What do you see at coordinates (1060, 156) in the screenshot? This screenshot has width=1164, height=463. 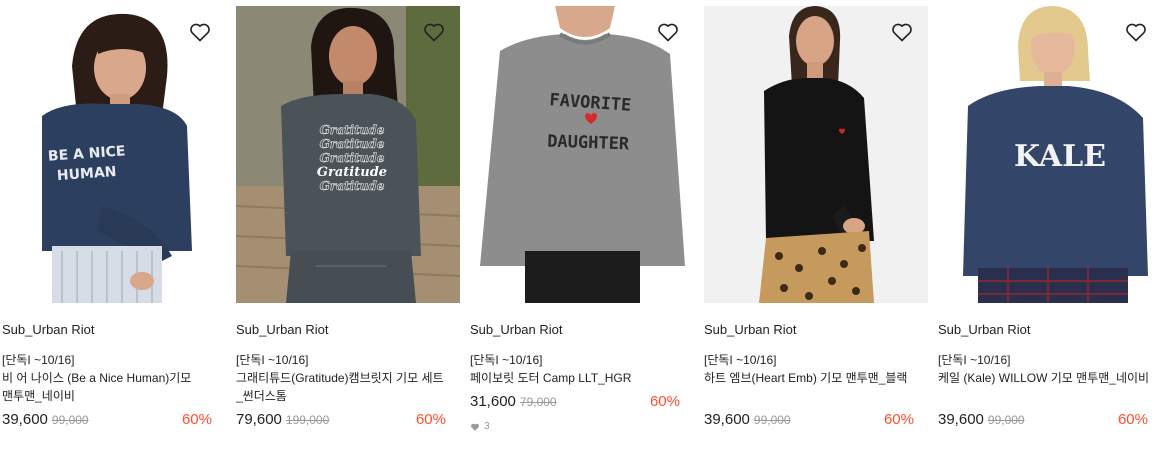 I see `print-line-1: KALE` at bounding box center [1060, 156].